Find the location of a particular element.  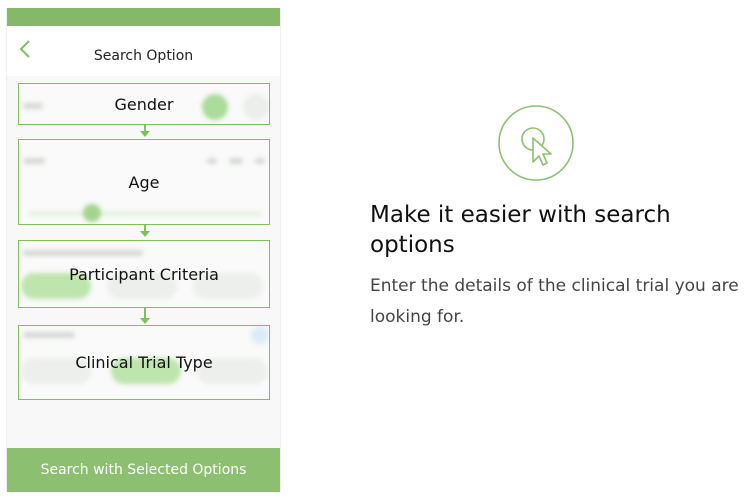

age-section: Age is located at coordinates (144, 182).